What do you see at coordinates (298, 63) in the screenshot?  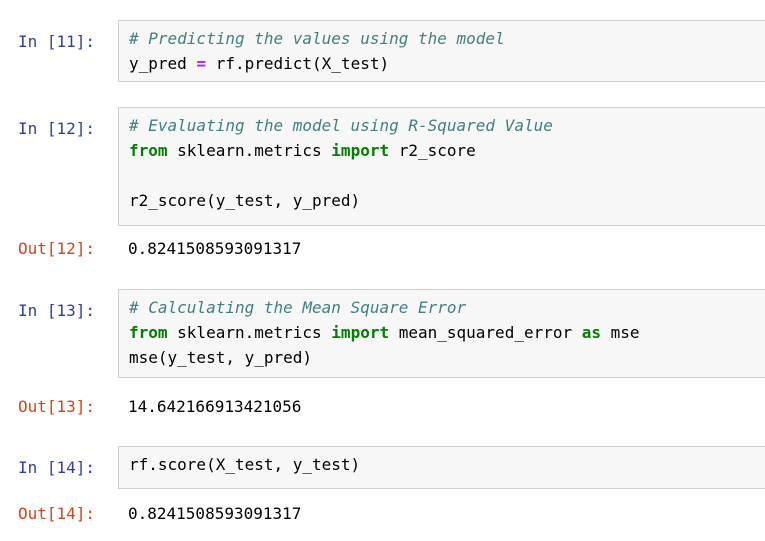 I see `code-token: rf.predict(X_test)` at bounding box center [298, 63].